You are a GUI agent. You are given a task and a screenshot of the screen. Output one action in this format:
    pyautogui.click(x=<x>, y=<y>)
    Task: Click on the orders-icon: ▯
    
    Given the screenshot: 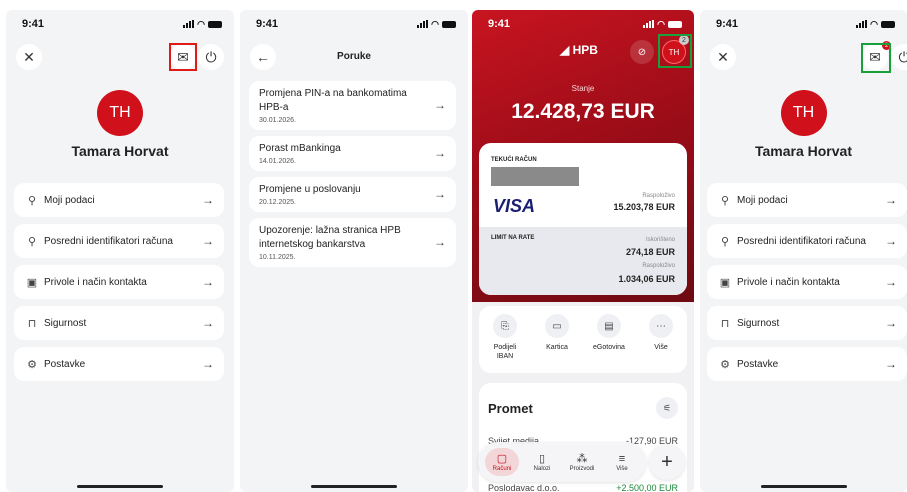 What is the action you would take?
    pyautogui.click(x=542, y=459)
    